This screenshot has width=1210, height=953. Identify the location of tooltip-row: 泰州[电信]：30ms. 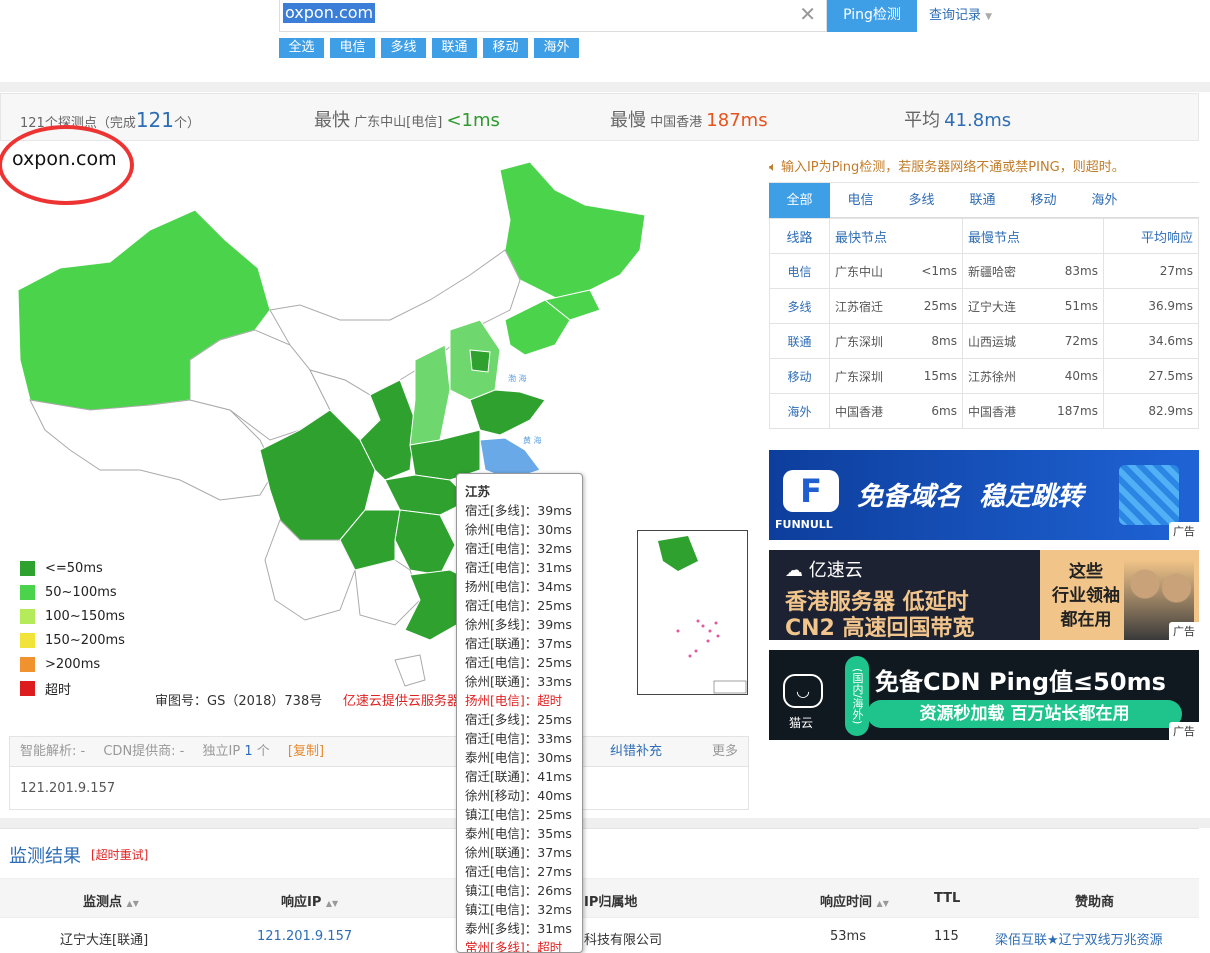
(518, 757).